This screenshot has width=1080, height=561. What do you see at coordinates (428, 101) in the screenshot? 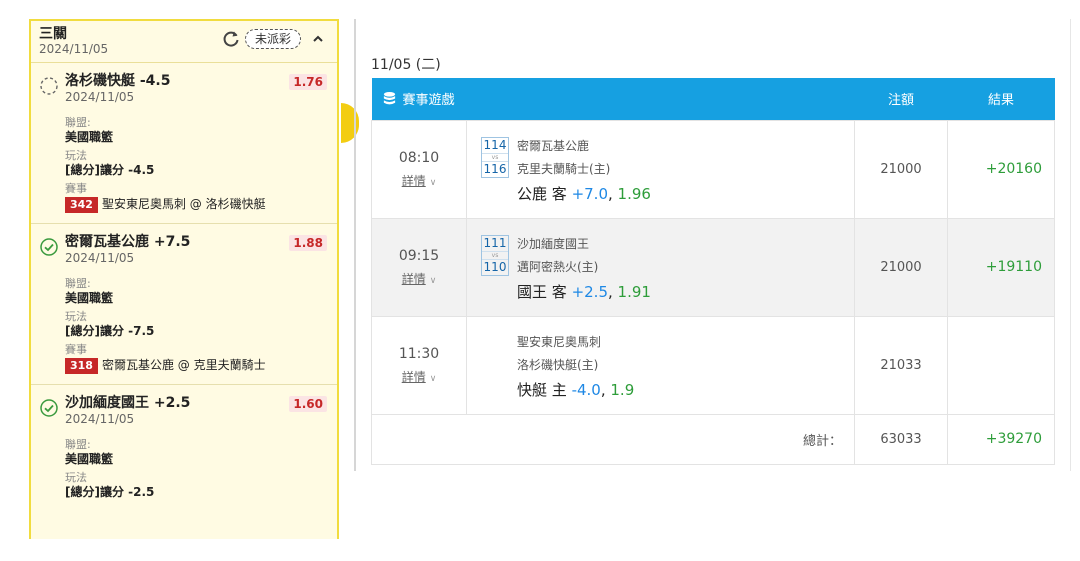
I see `header-game-label: 賽事遊戲` at bounding box center [428, 101].